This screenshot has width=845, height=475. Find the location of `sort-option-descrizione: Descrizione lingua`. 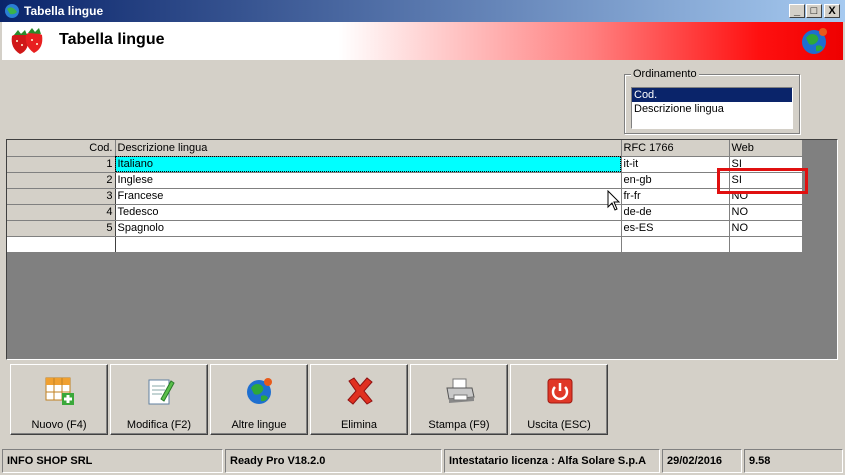

sort-option-descrizione: Descrizione lingua is located at coordinates (712, 109).